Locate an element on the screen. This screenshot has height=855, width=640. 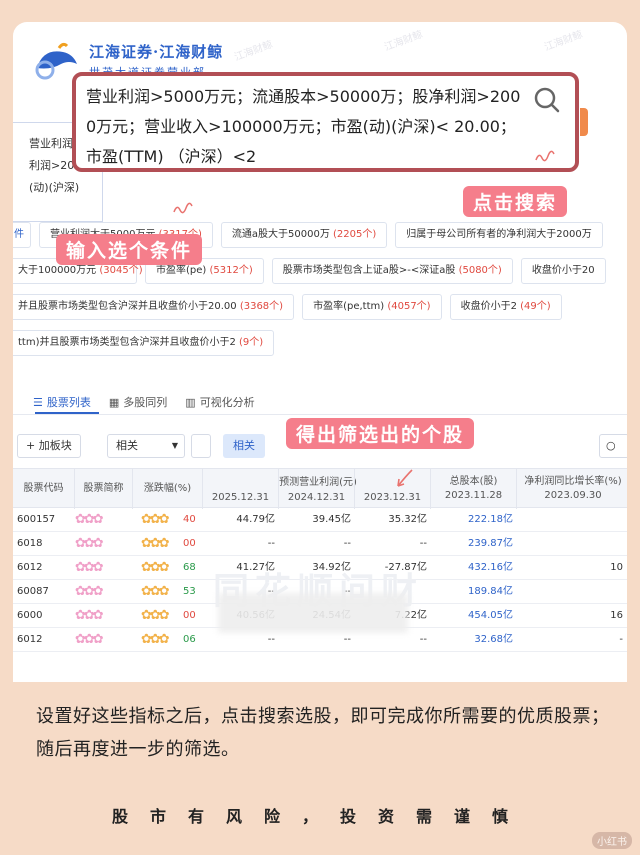
label-click-search: 点击搜索 is located at coordinates (515, 201).